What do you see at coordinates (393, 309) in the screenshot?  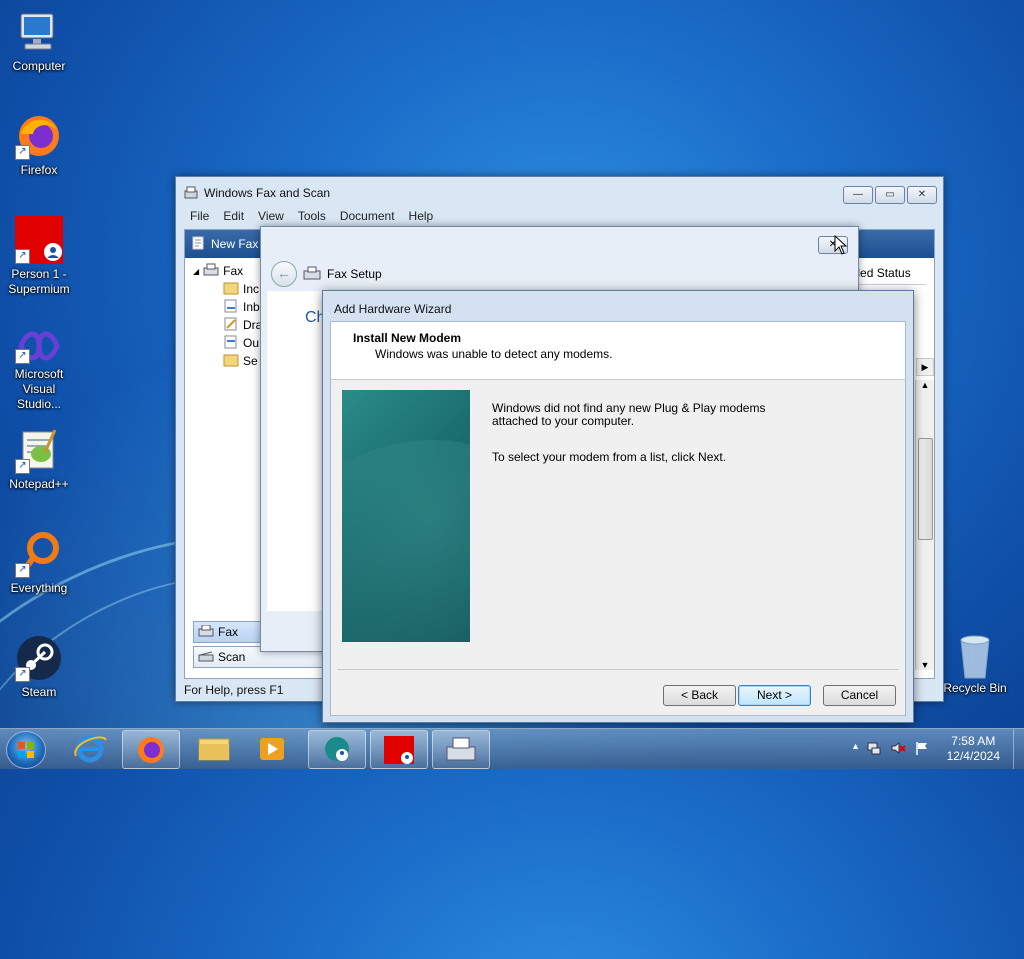 I see `dialog-title: Add Hardware Wizard` at bounding box center [393, 309].